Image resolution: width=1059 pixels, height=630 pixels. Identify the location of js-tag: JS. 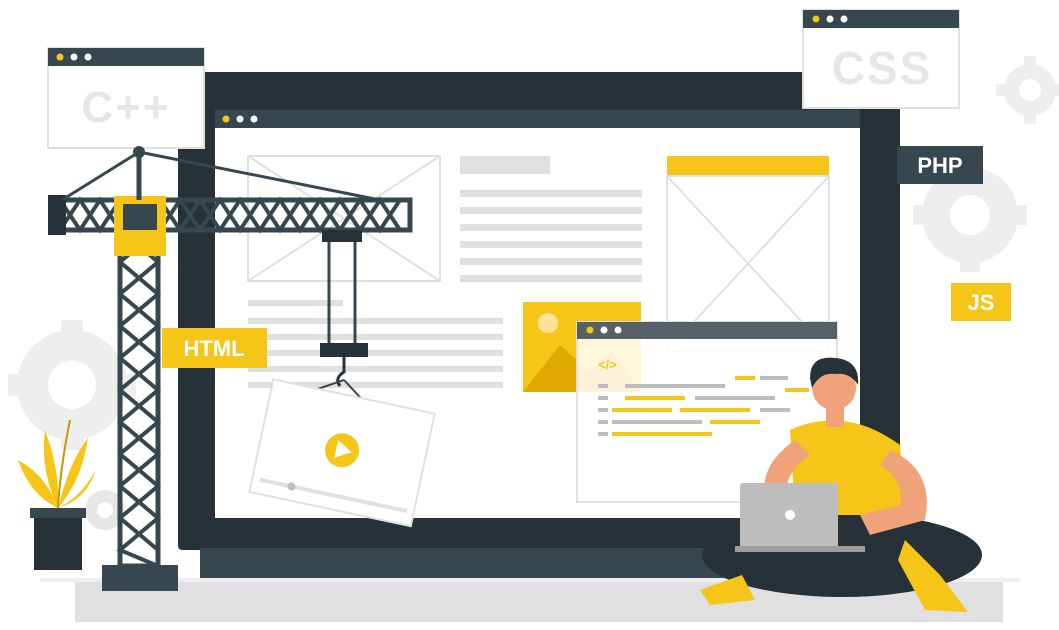
(981, 302).